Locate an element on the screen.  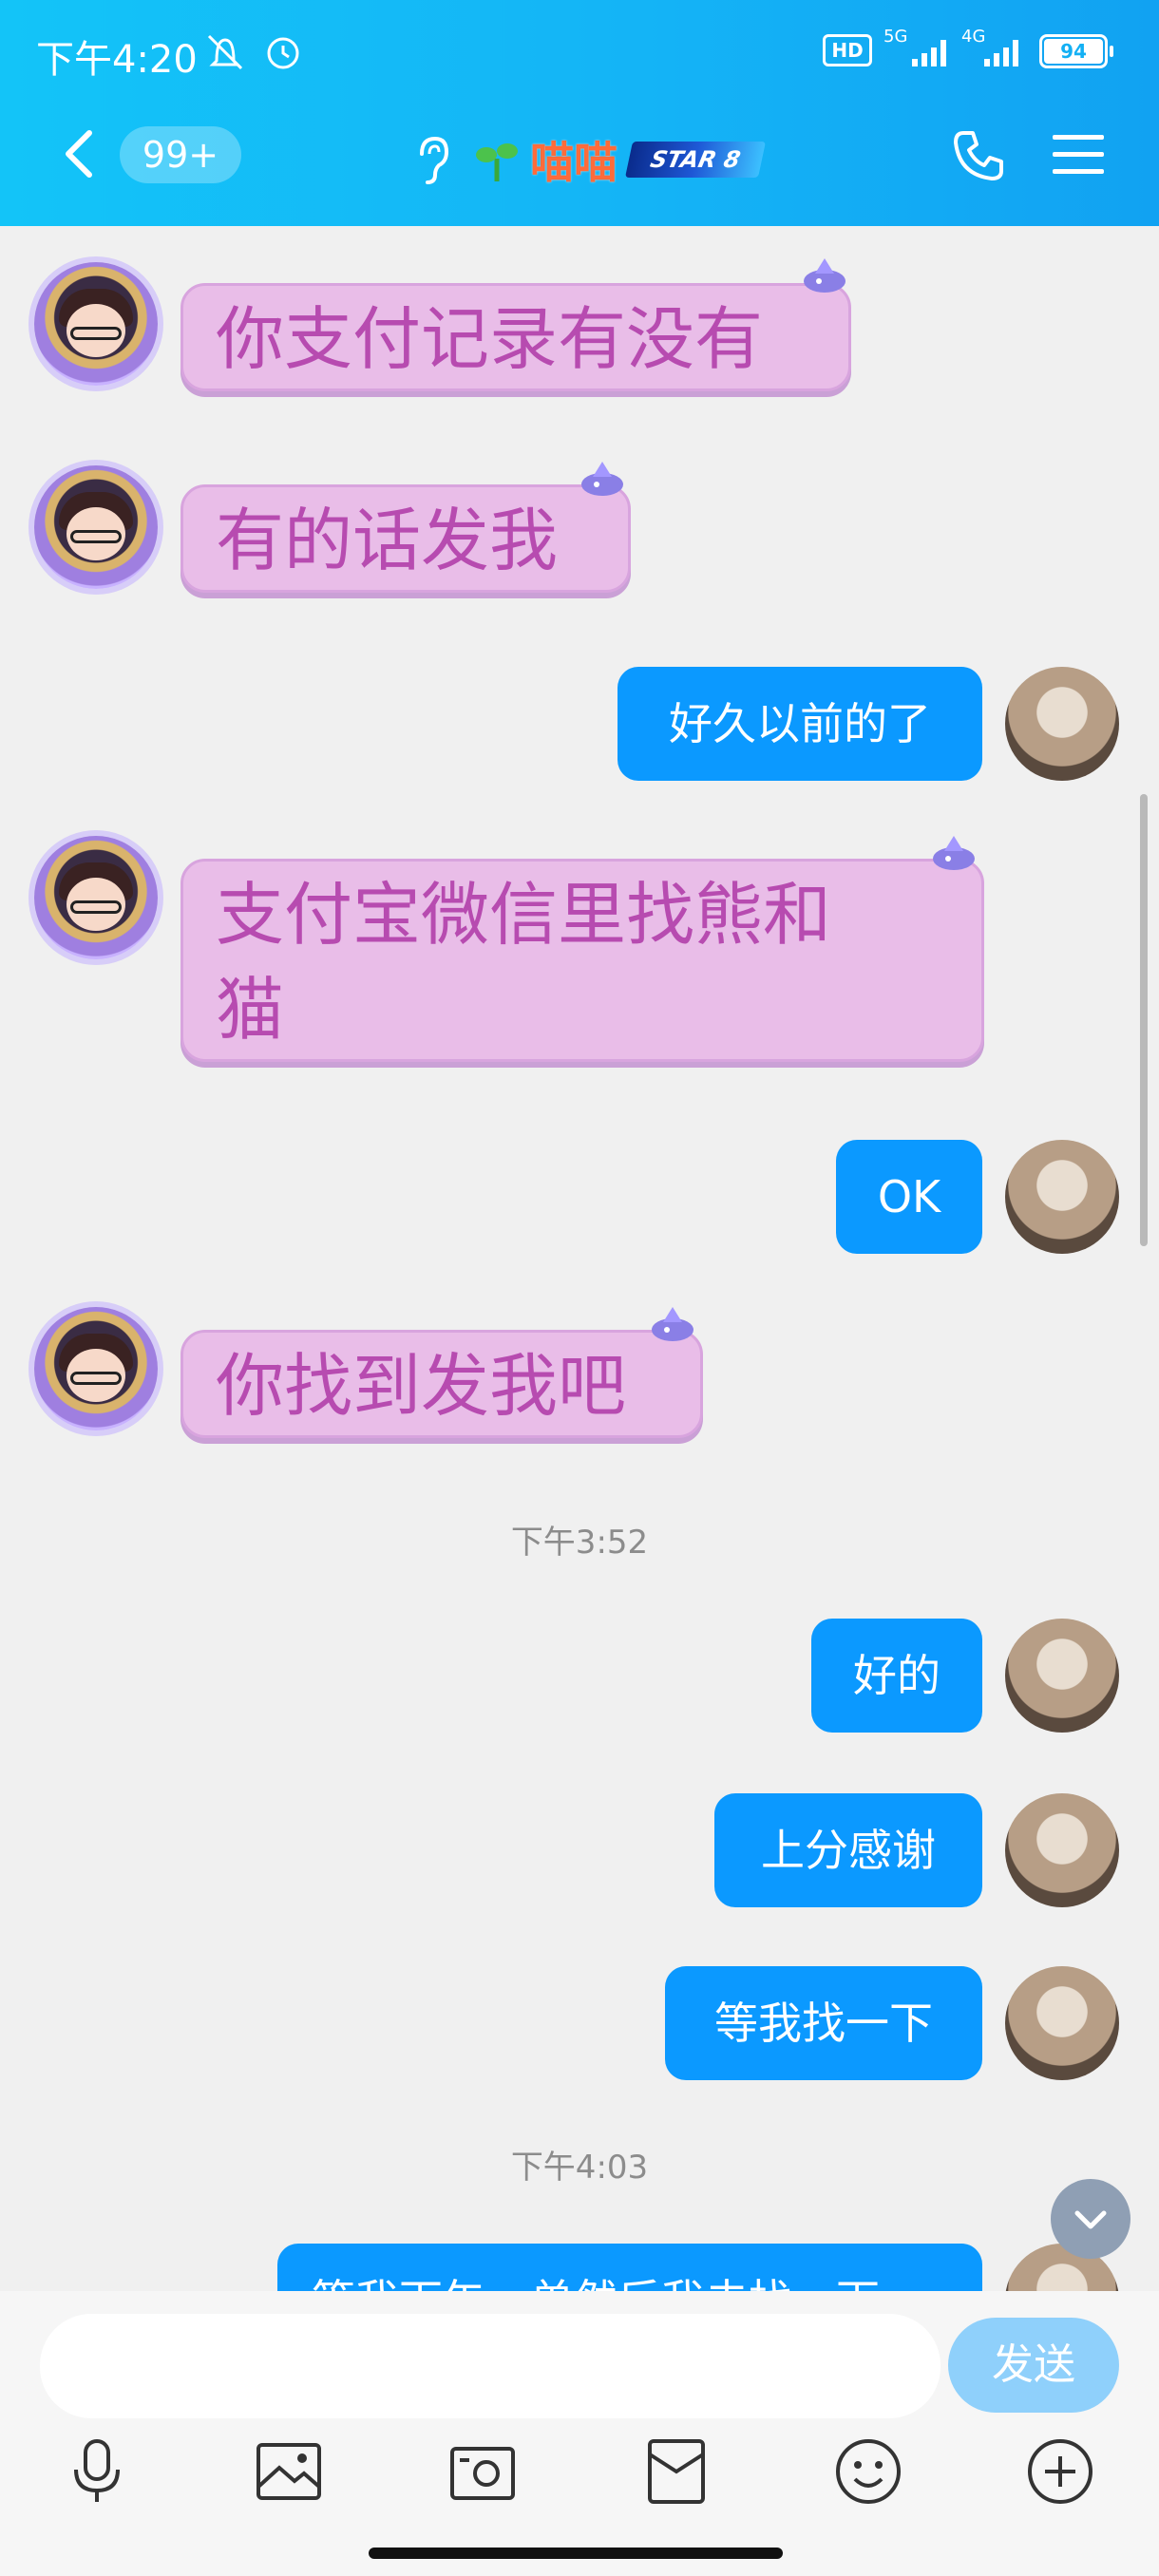
camera-icon is located at coordinates (483, 2472).